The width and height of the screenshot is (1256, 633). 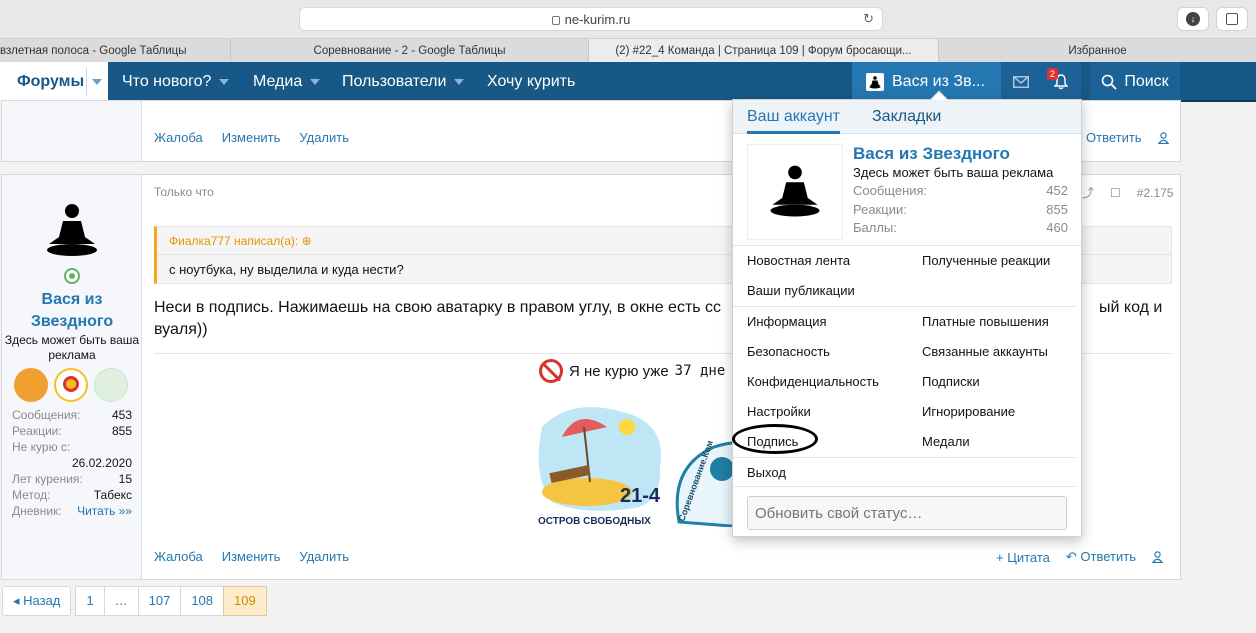 What do you see at coordinates (394, 81) in the screenshot?
I see `nav-users-label: Пользователи` at bounding box center [394, 81].